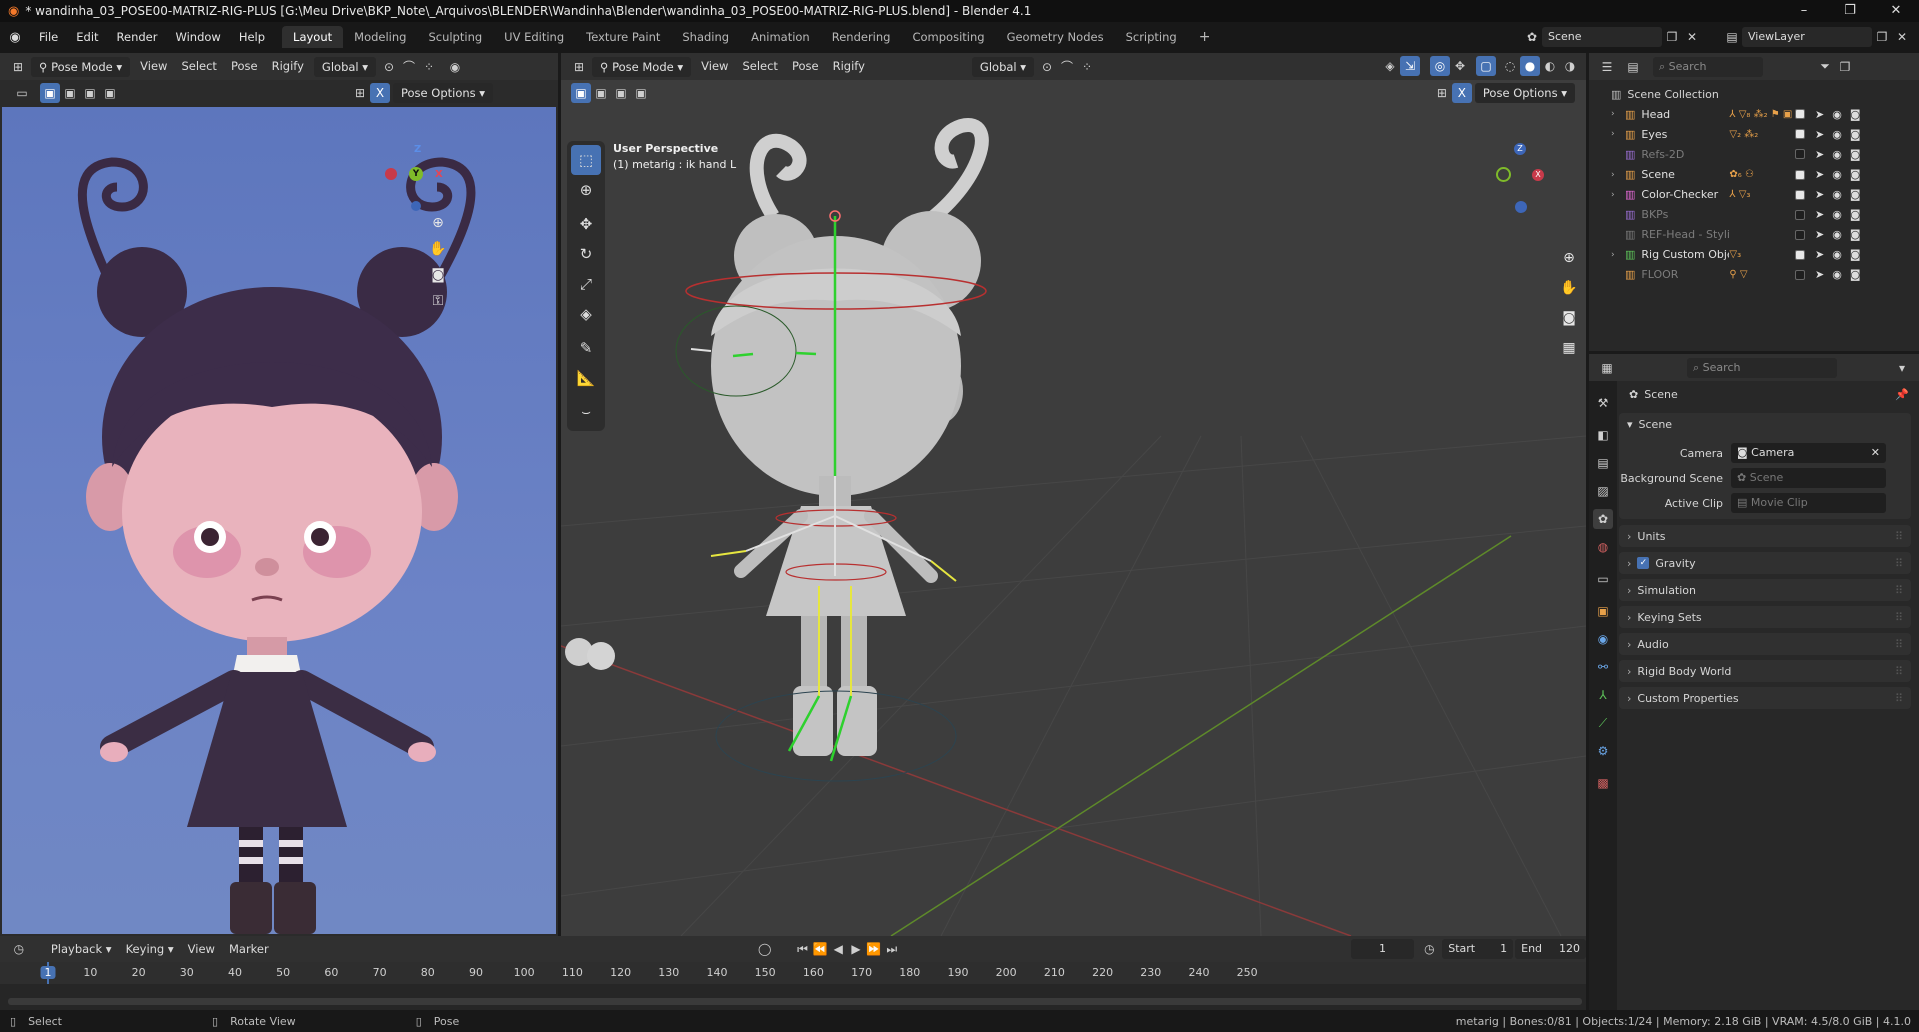 The width and height of the screenshot is (1919, 1032). Describe the element at coordinates (623, 37) in the screenshot. I see `tab-texture-paint: Texture Paint` at that location.